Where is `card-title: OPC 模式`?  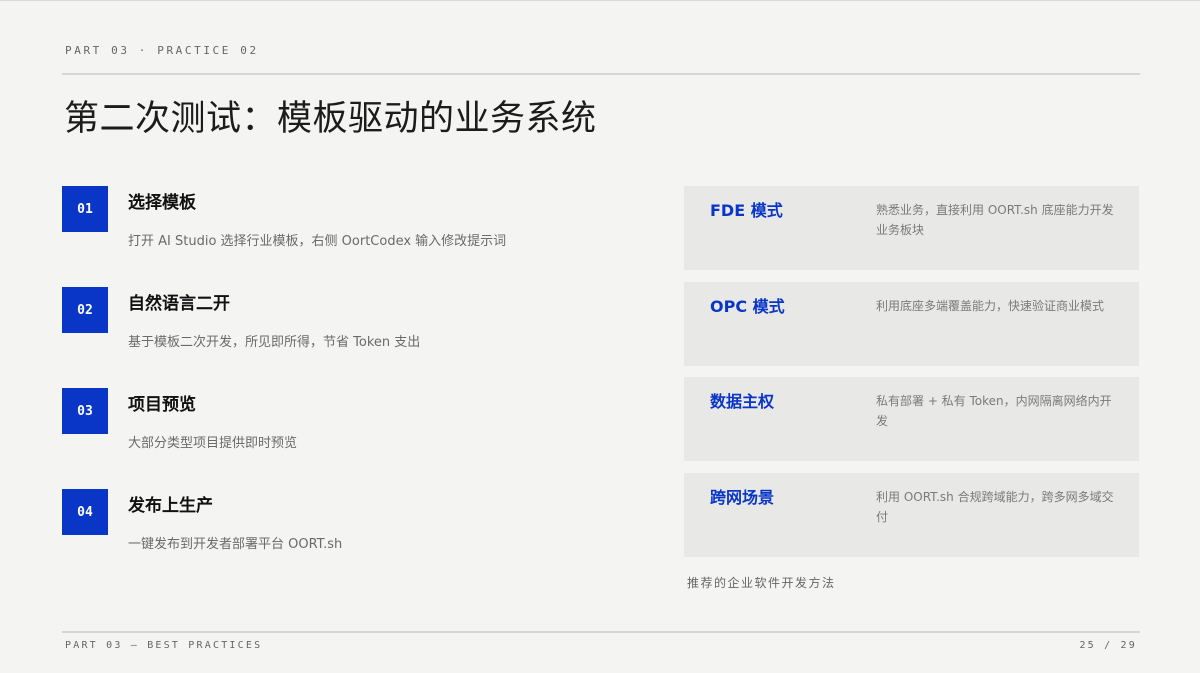 card-title: OPC 模式 is located at coordinates (747, 306).